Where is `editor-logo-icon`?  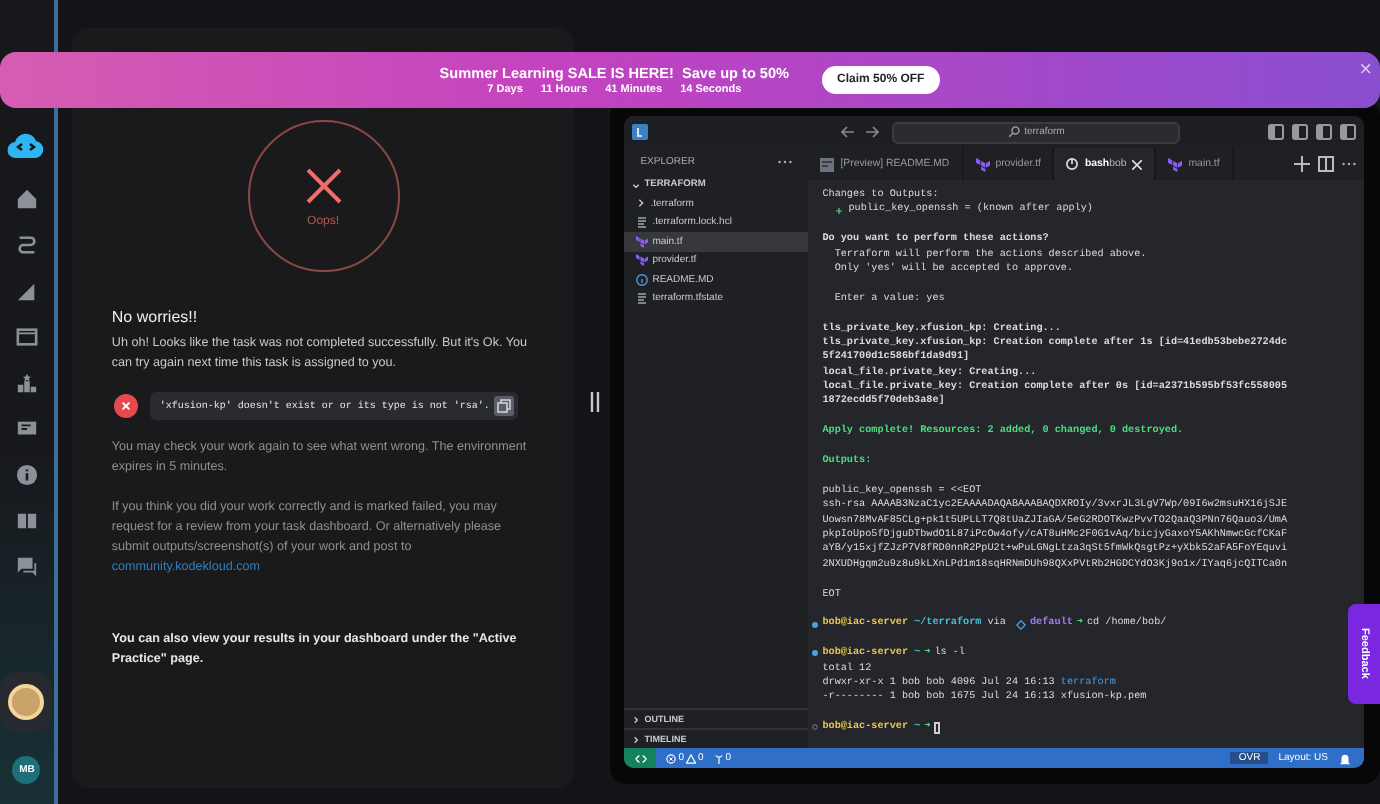
editor-logo-icon is located at coordinates (640, 132).